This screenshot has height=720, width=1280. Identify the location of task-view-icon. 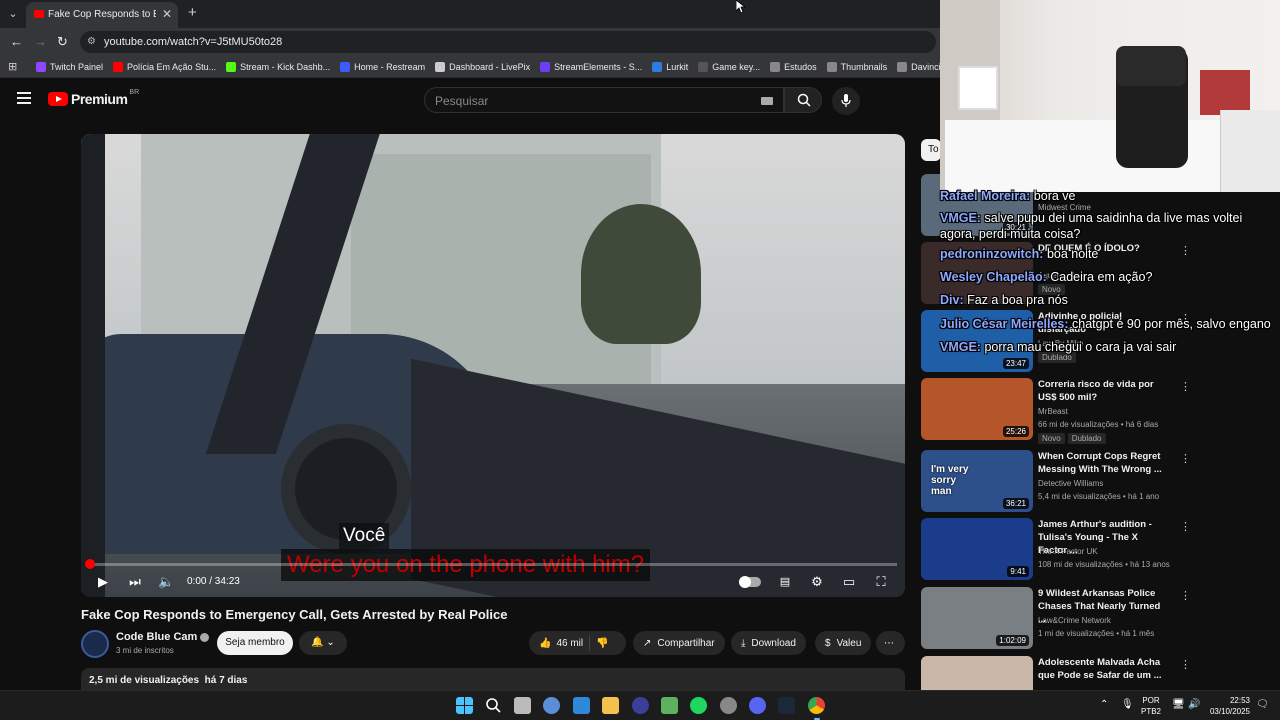
(522, 705).